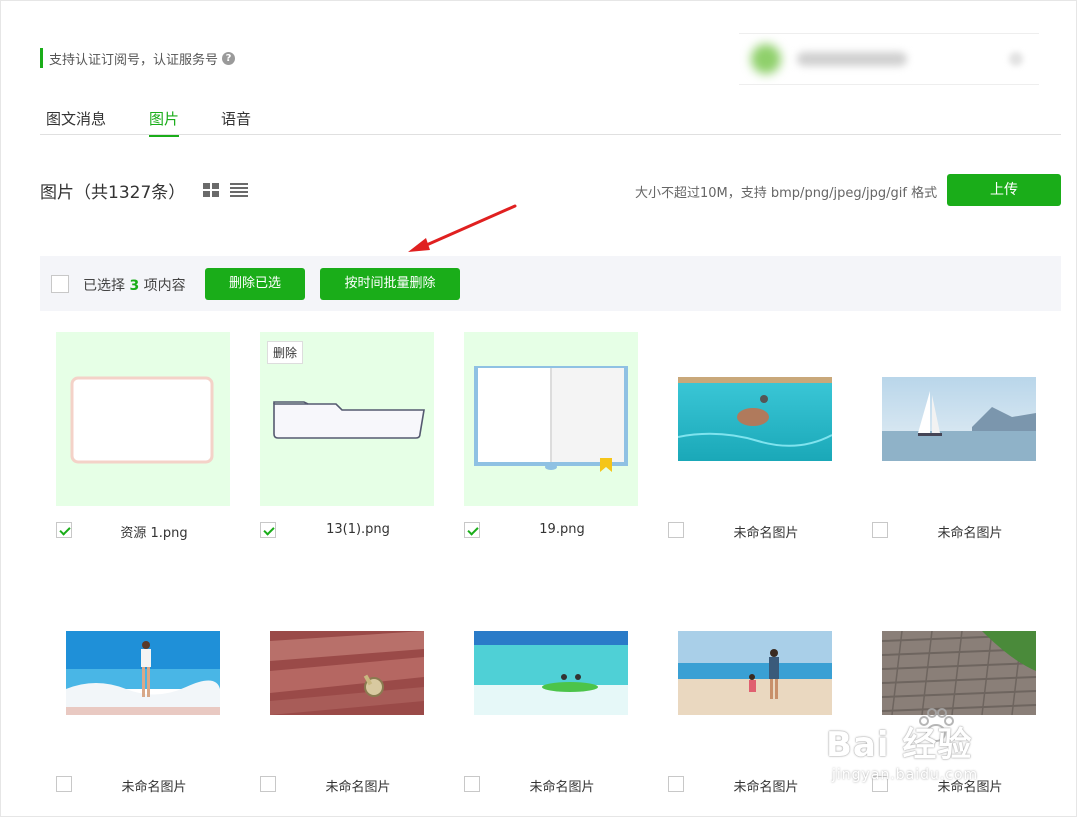 The width and height of the screenshot is (1077, 817). I want to click on page-title: 图片（共1327条）, so click(113, 193).